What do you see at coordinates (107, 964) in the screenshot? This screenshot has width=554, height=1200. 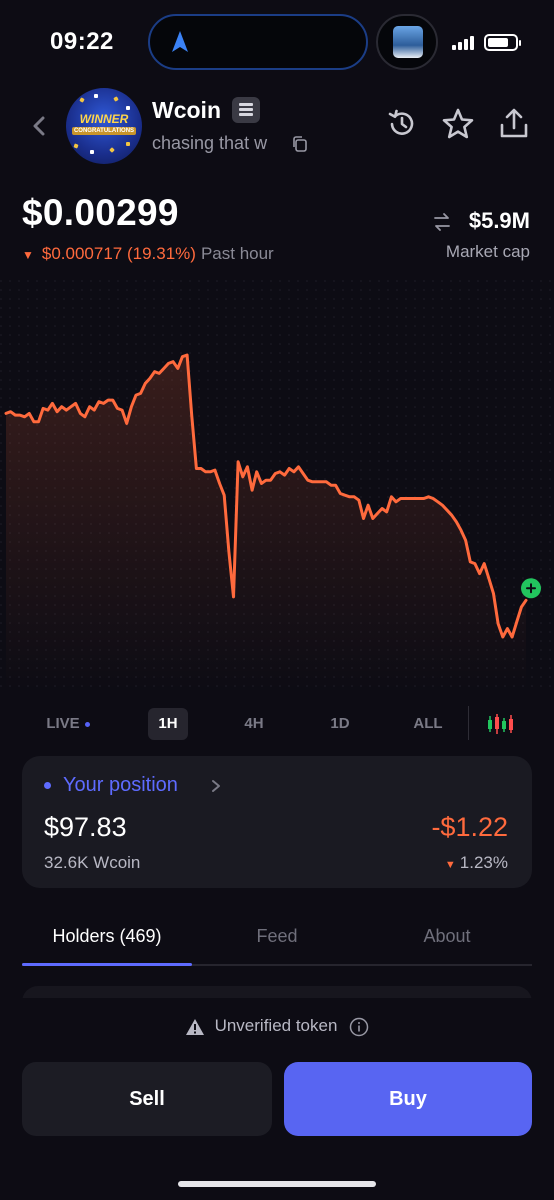 I see `active-tab-indicator` at bounding box center [107, 964].